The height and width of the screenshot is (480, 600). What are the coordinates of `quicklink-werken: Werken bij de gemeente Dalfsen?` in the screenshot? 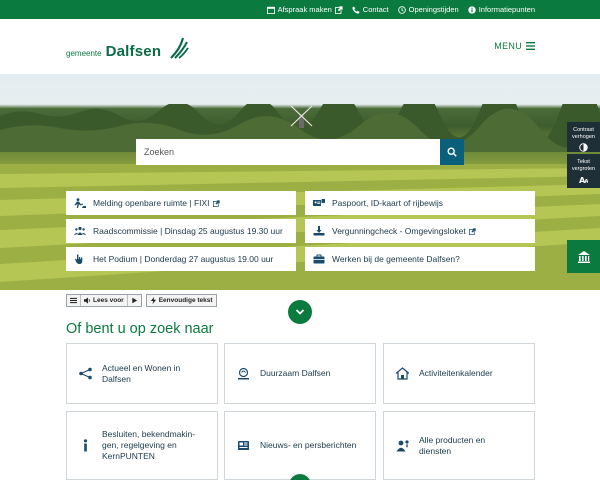 It's located at (420, 259).